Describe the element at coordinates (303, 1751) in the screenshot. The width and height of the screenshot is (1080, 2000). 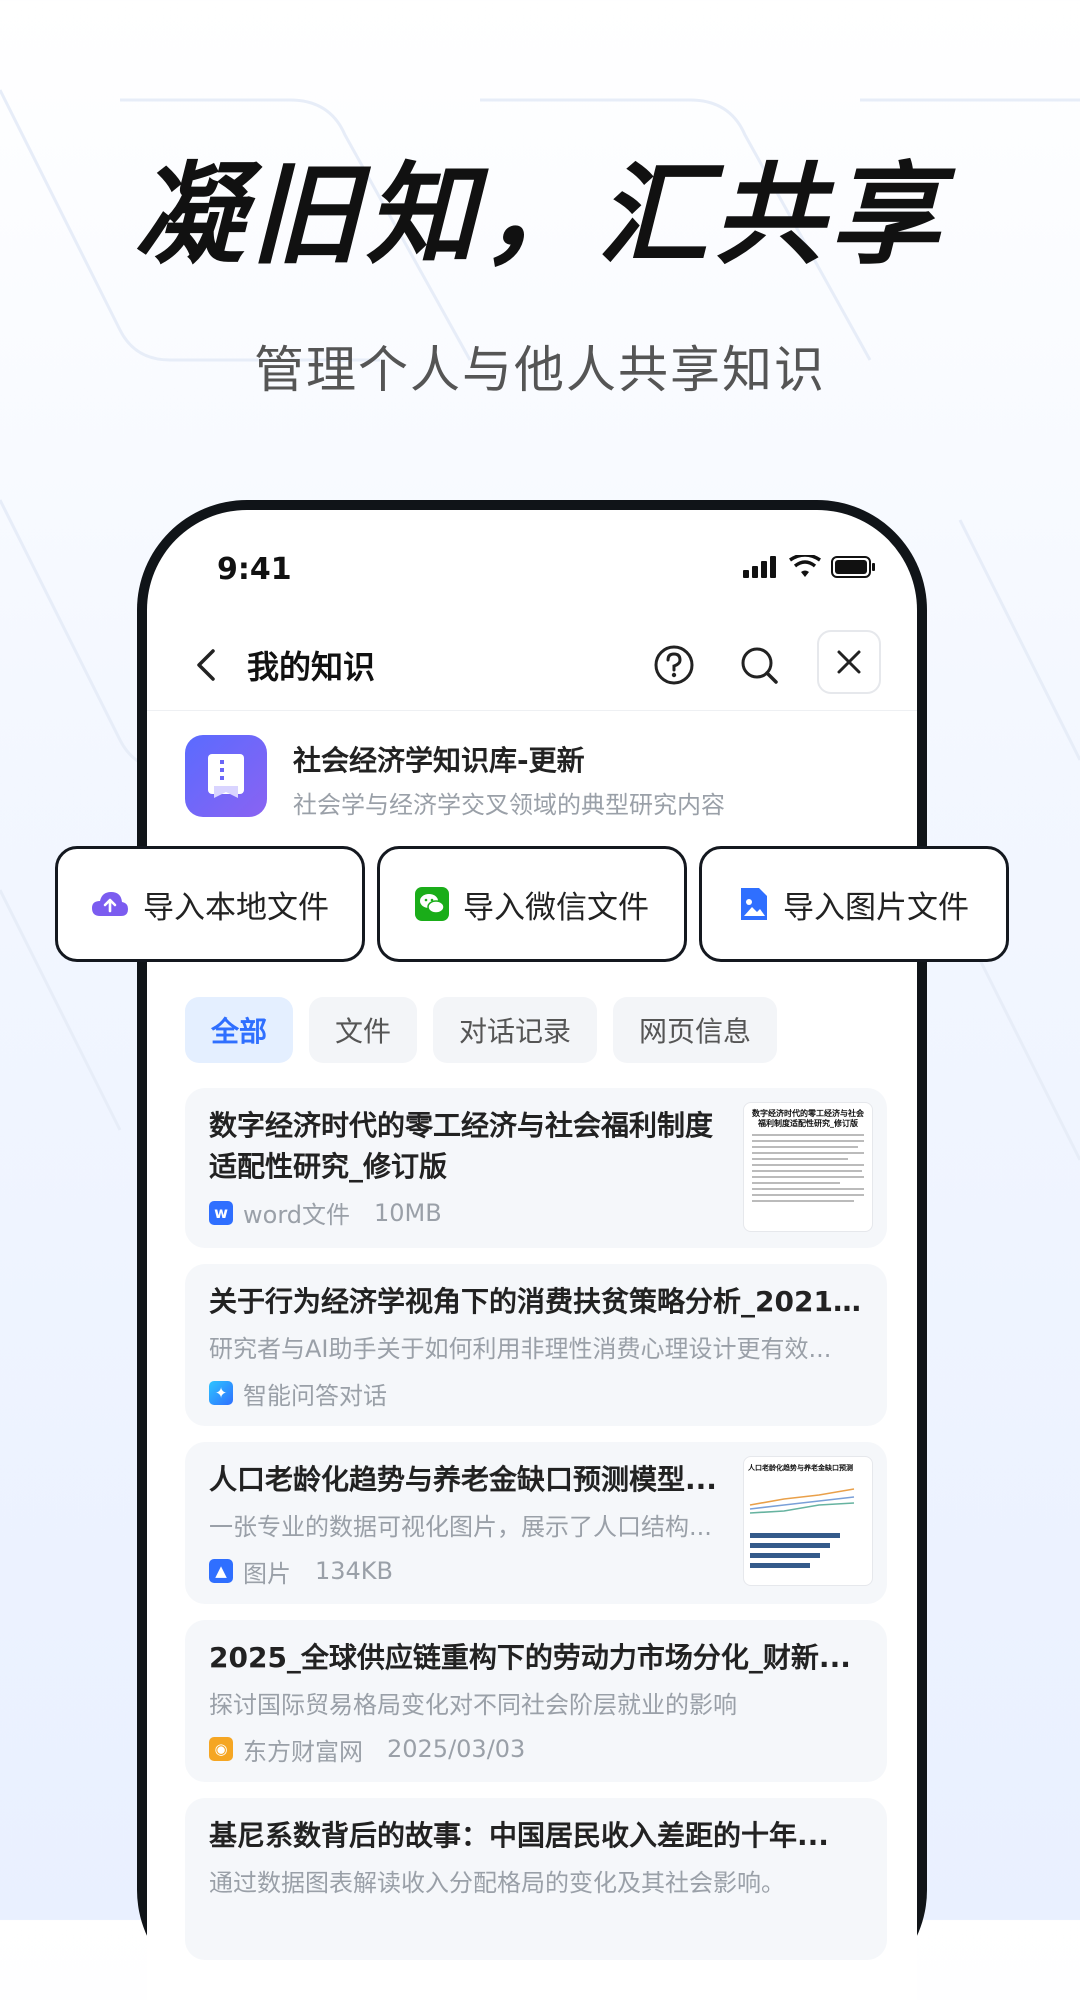
I see `item-source: 东方财富网` at that location.